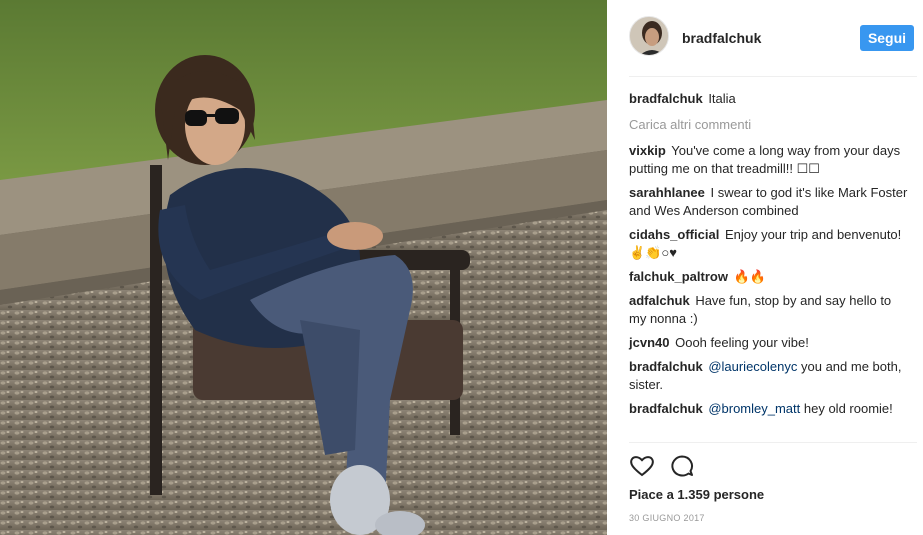 Image resolution: width=923 pixels, height=535 pixels. Describe the element at coordinates (667, 192) in the screenshot. I see `comment-username: sarahhlanee` at that location.